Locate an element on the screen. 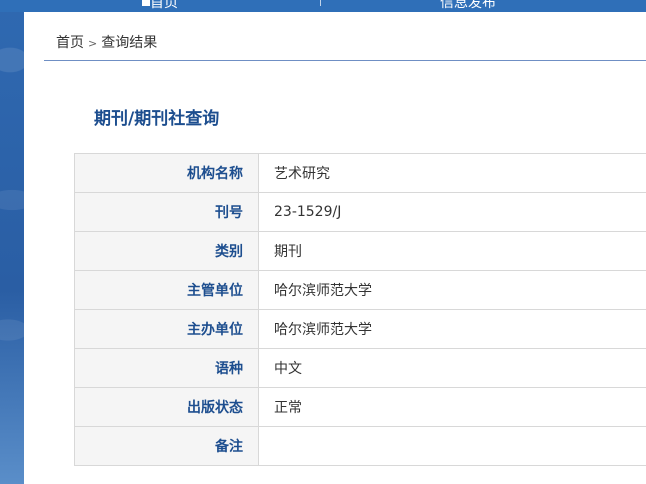 Image resolution: width=646 pixels, height=484 pixels. table-row: 主管单位 哈尔滨师范大学 is located at coordinates (360, 290).